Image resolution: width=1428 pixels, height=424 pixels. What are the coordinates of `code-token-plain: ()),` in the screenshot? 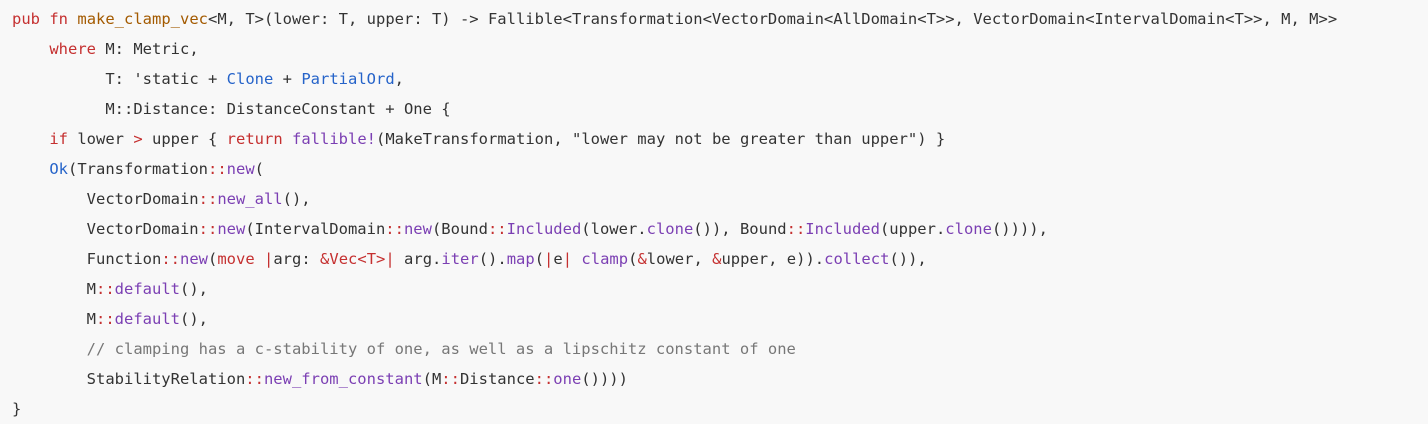 It's located at (908, 259).